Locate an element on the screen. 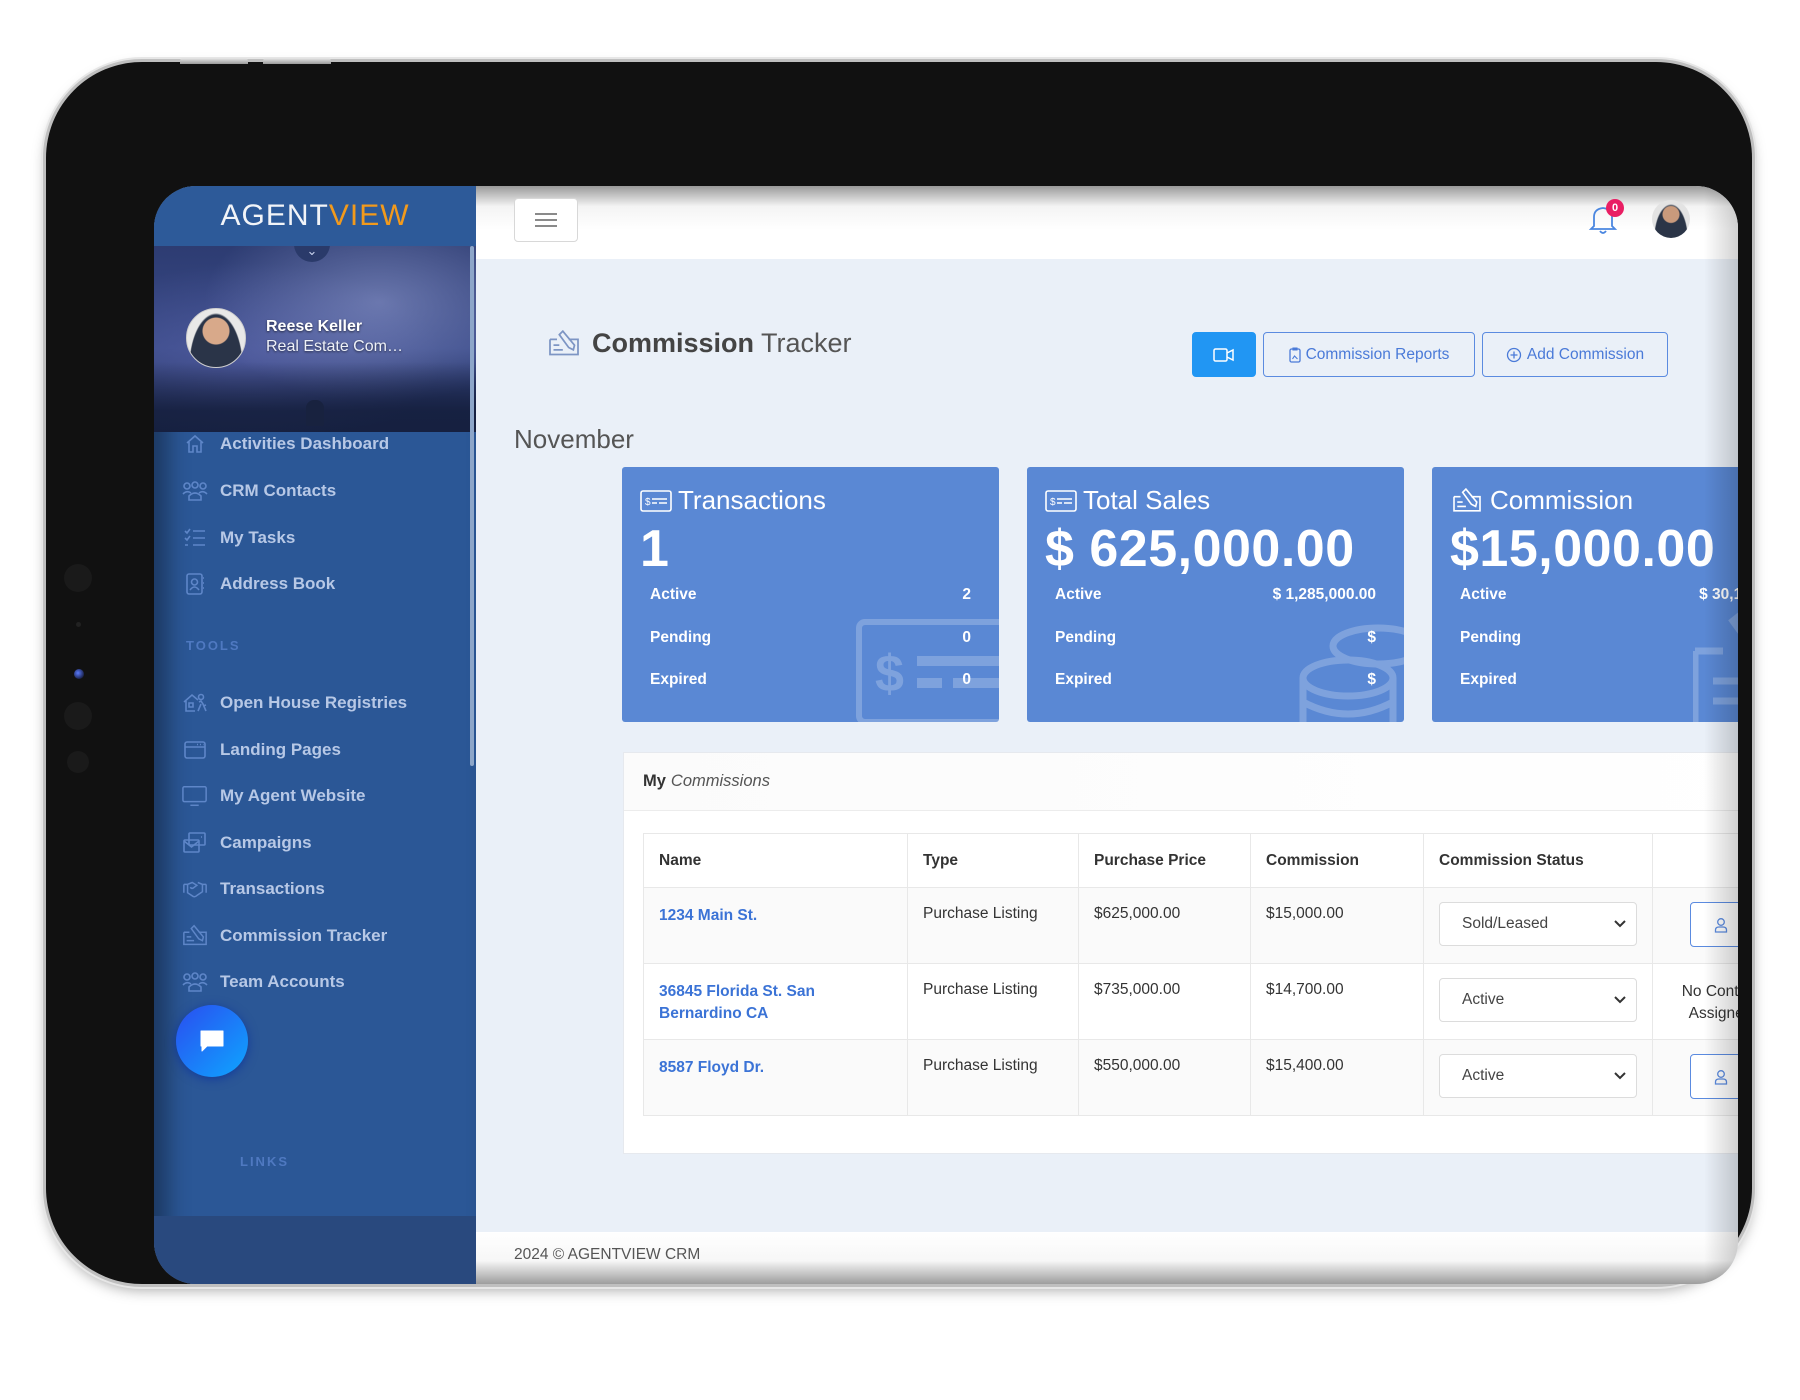  column-header-actions is located at coordinates (1695, 860).